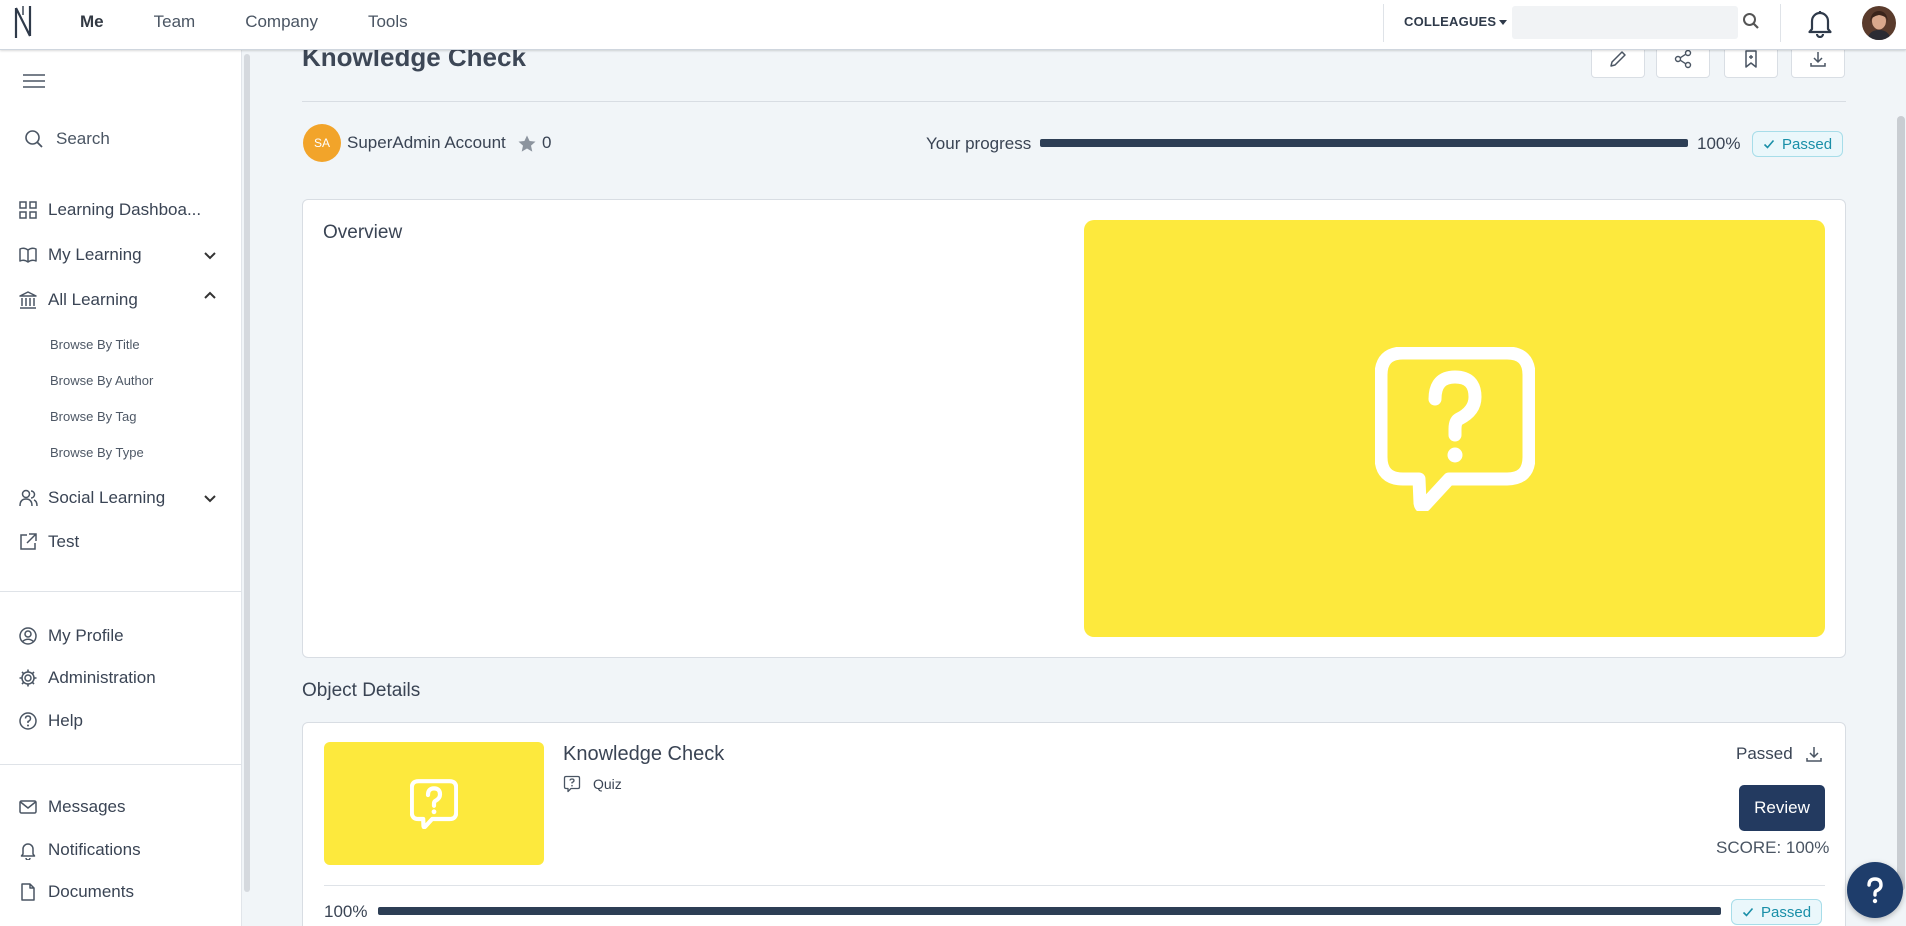 Image resolution: width=1906 pixels, height=926 pixels. I want to click on sidebar-item-label: Messages, so click(87, 806).